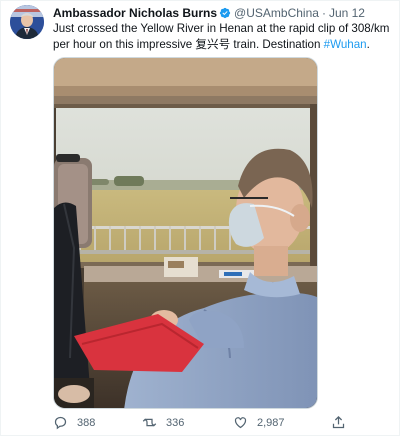  What do you see at coordinates (175, 422) in the screenshot?
I see `retweet-count: 336` at bounding box center [175, 422].